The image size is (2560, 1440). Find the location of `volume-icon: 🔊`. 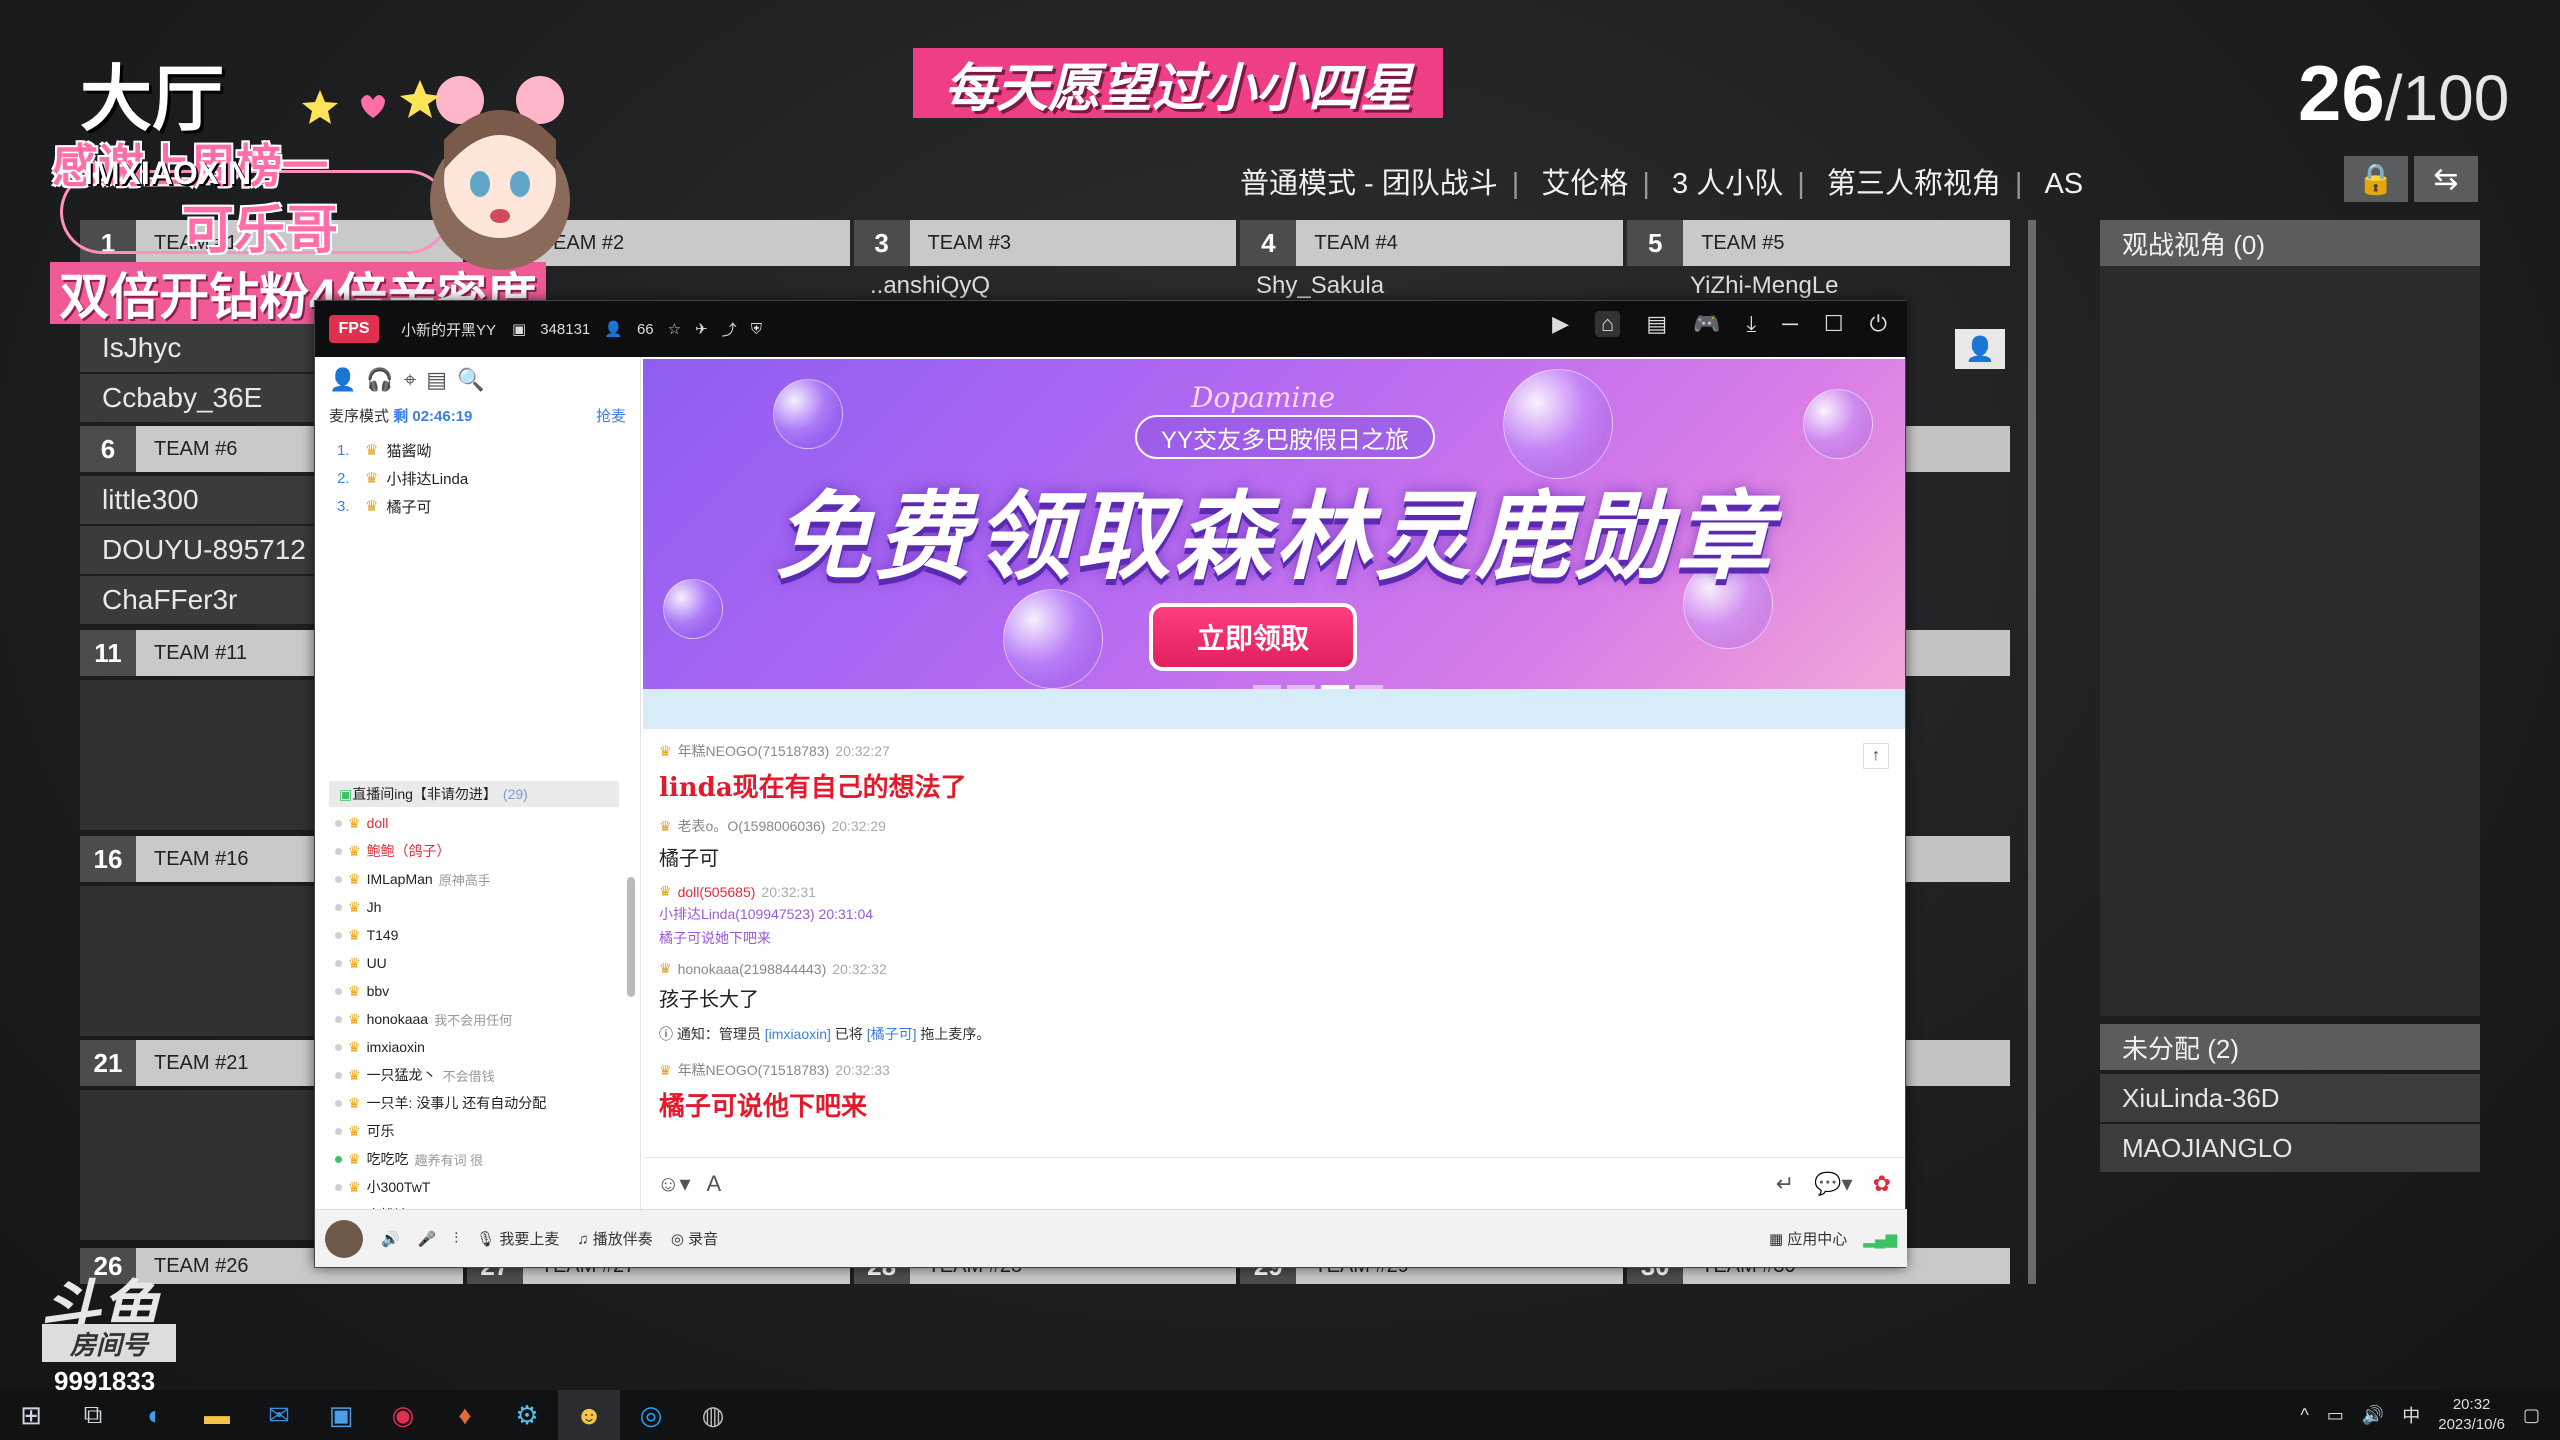

volume-icon: 🔊 is located at coordinates (2373, 1415).